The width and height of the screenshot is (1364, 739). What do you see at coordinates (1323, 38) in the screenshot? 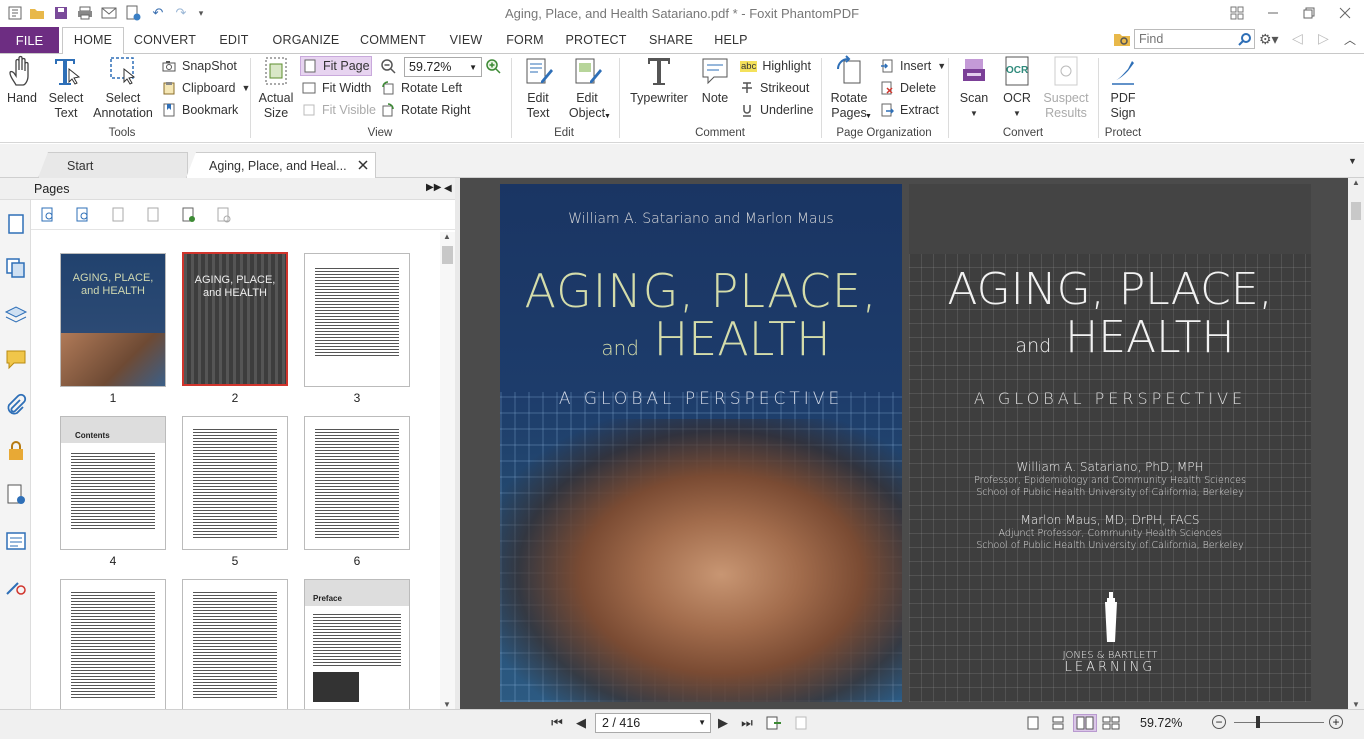
I see `next-result-icon: ▷` at bounding box center [1323, 38].